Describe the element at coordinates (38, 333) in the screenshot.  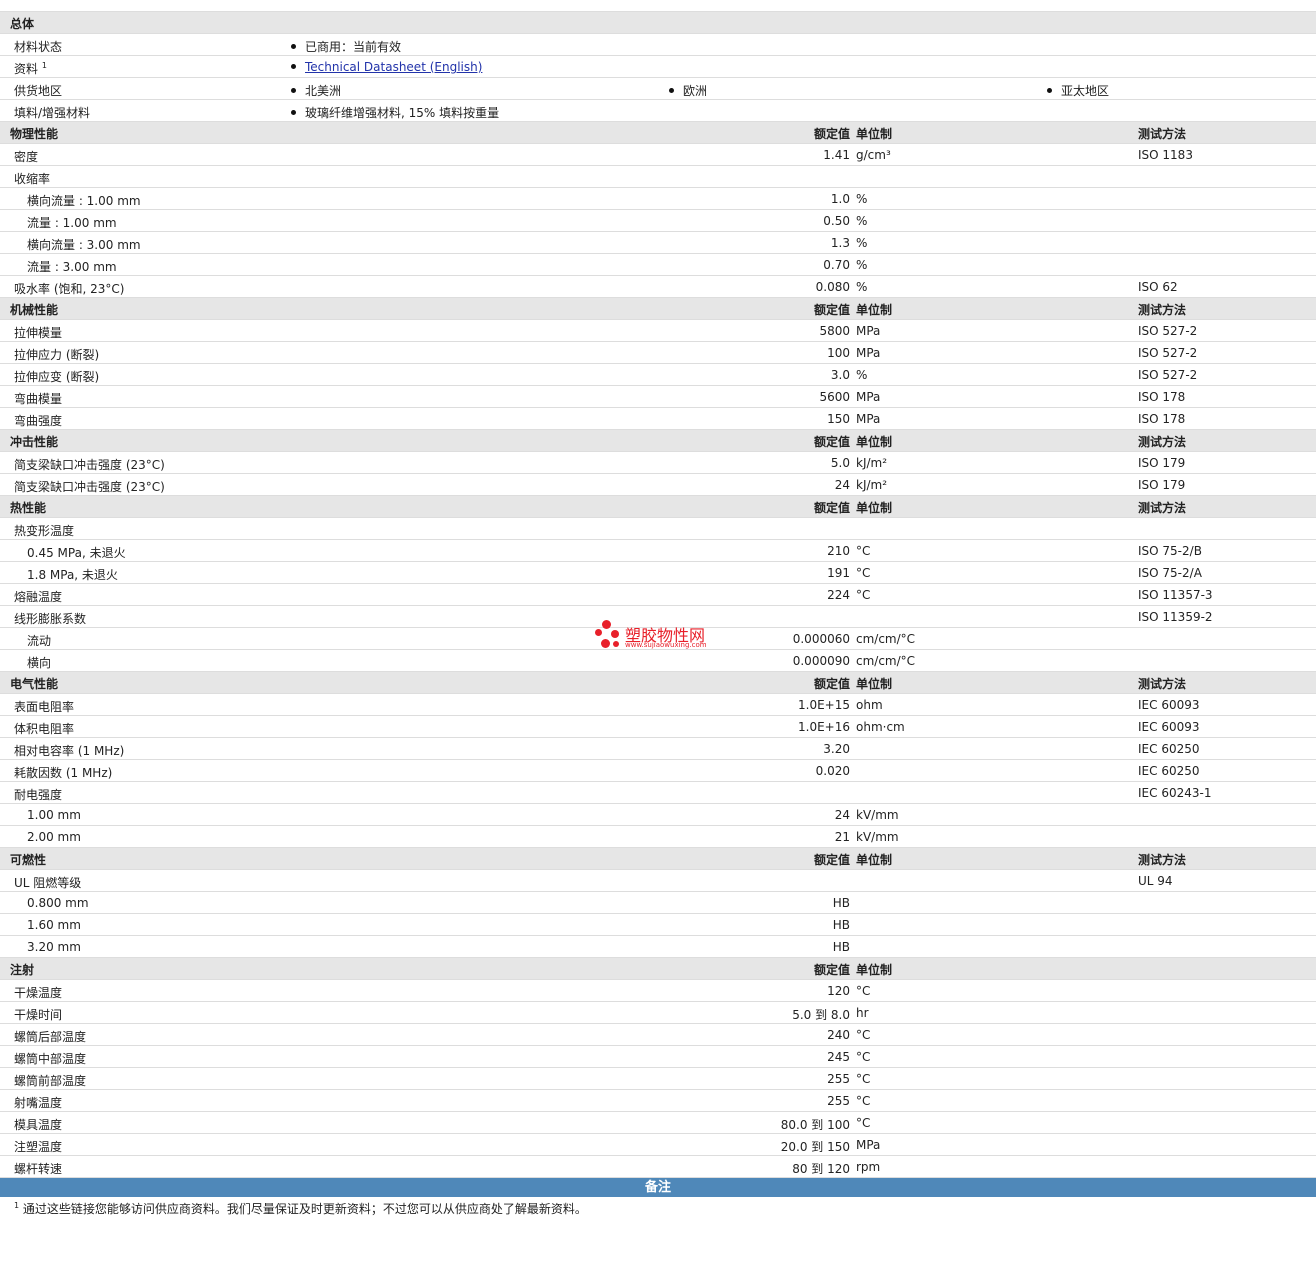
I see `property-name: 拉伸模量` at that location.